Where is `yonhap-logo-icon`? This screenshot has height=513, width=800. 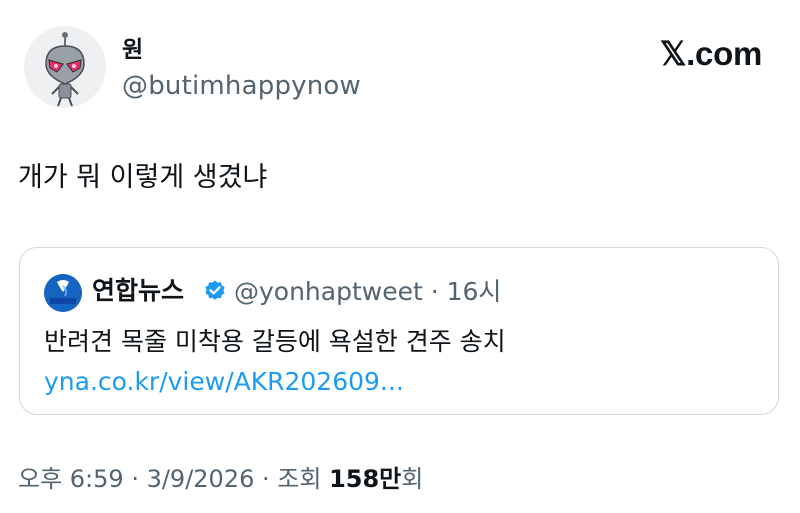
yonhap-logo-icon is located at coordinates (63, 293).